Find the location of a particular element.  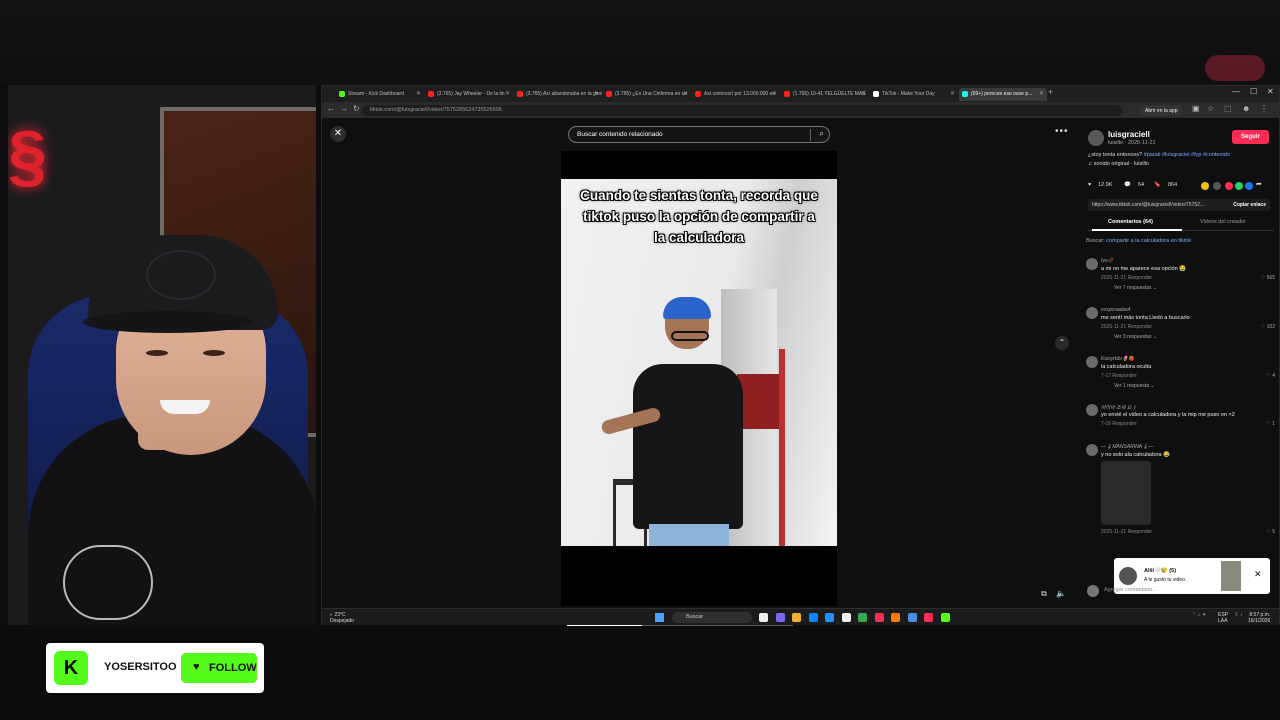

browser-tab: (1.765) 10-41 YELGÜELTE MAS ✕ is located at coordinates (825, 94).